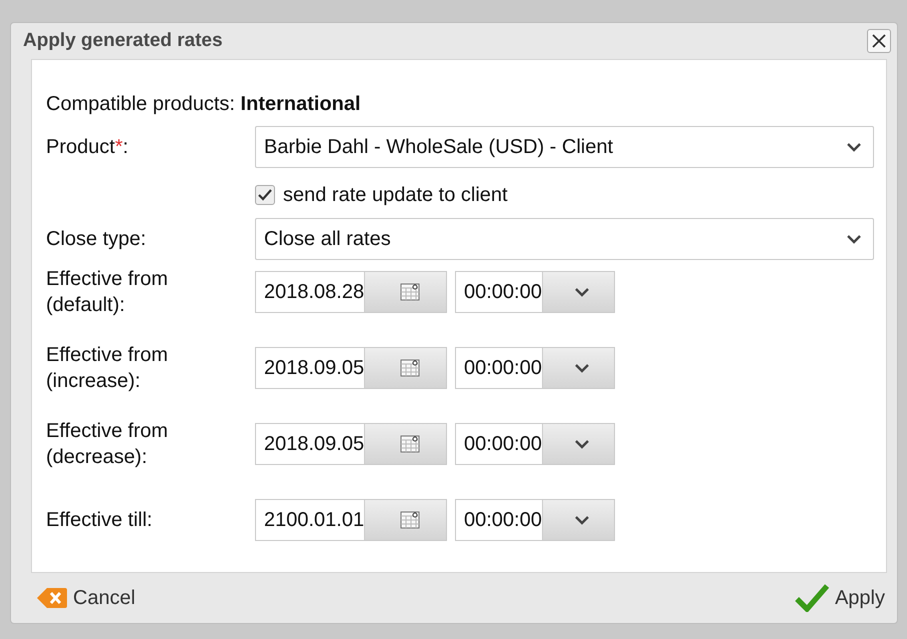  What do you see at coordinates (351, 520) in the screenshot?
I see `date-field: 2100.01.01` at bounding box center [351, 520].